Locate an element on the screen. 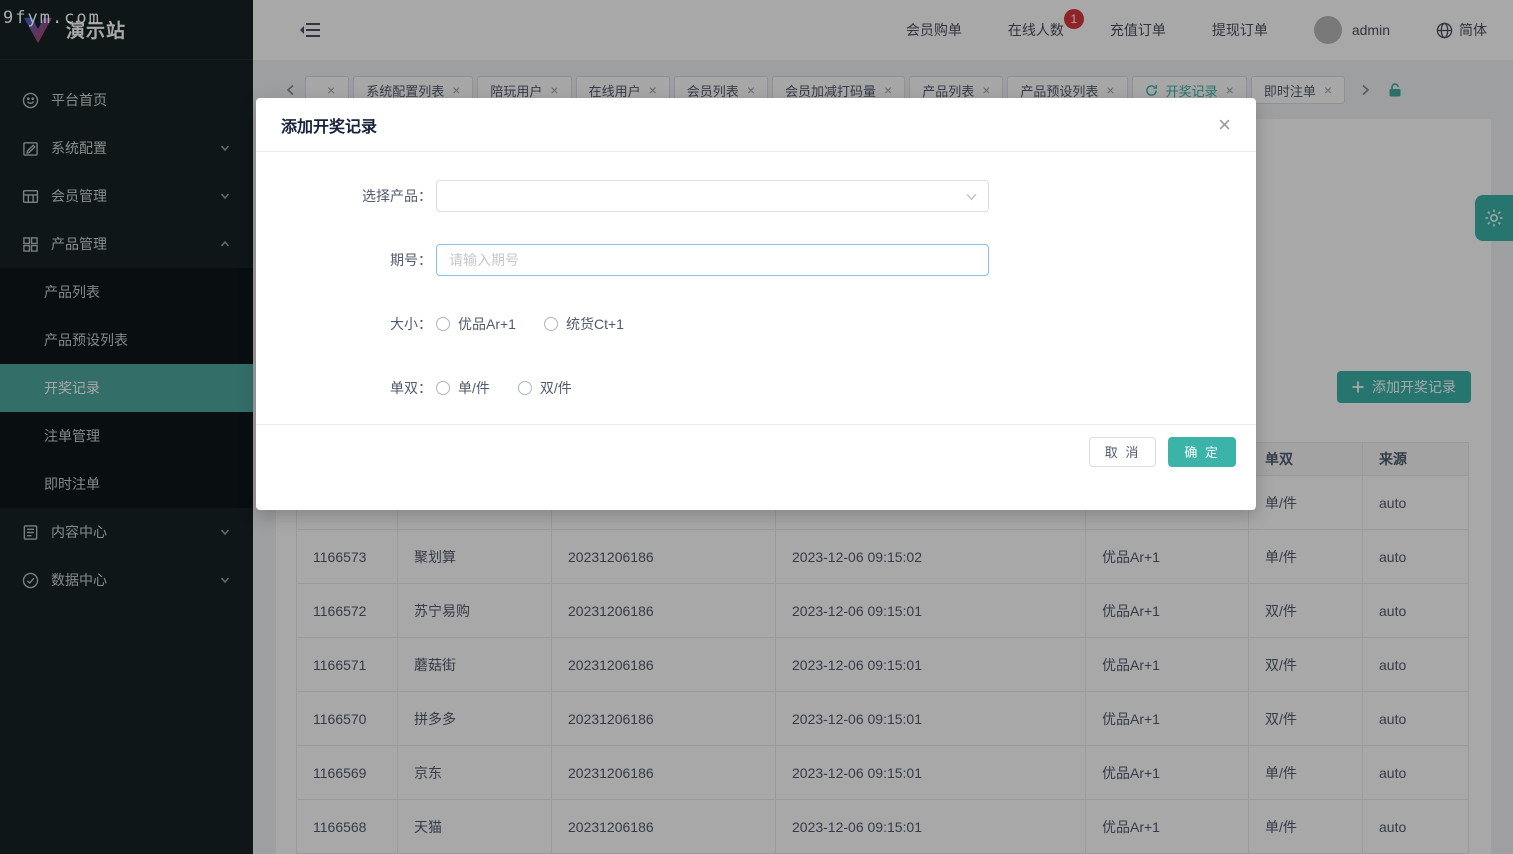 The image size is (1513, 854). parity-label: 单双： is located at coordinates (411, 388).